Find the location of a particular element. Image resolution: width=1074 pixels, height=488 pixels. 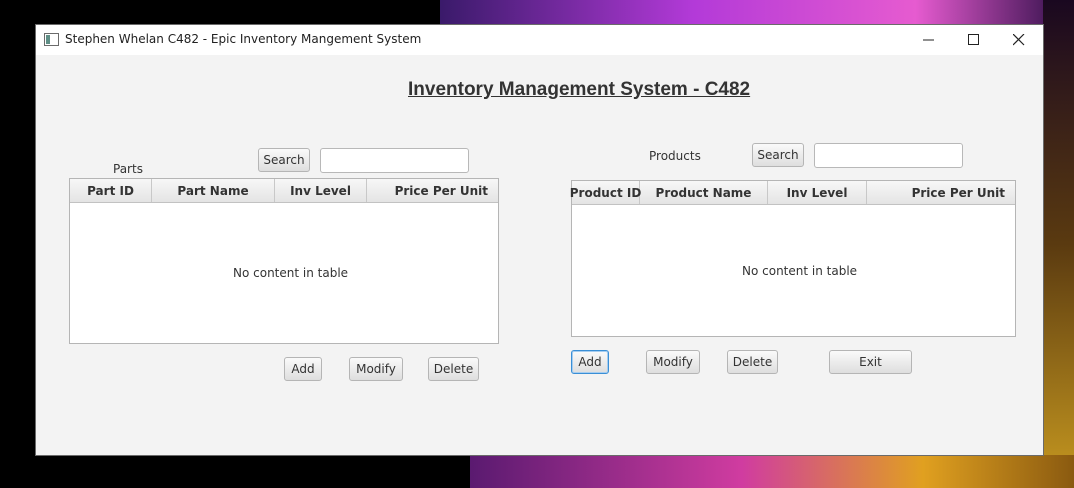

products-col-product-id: Product ID is located at coordinates (605, 192).